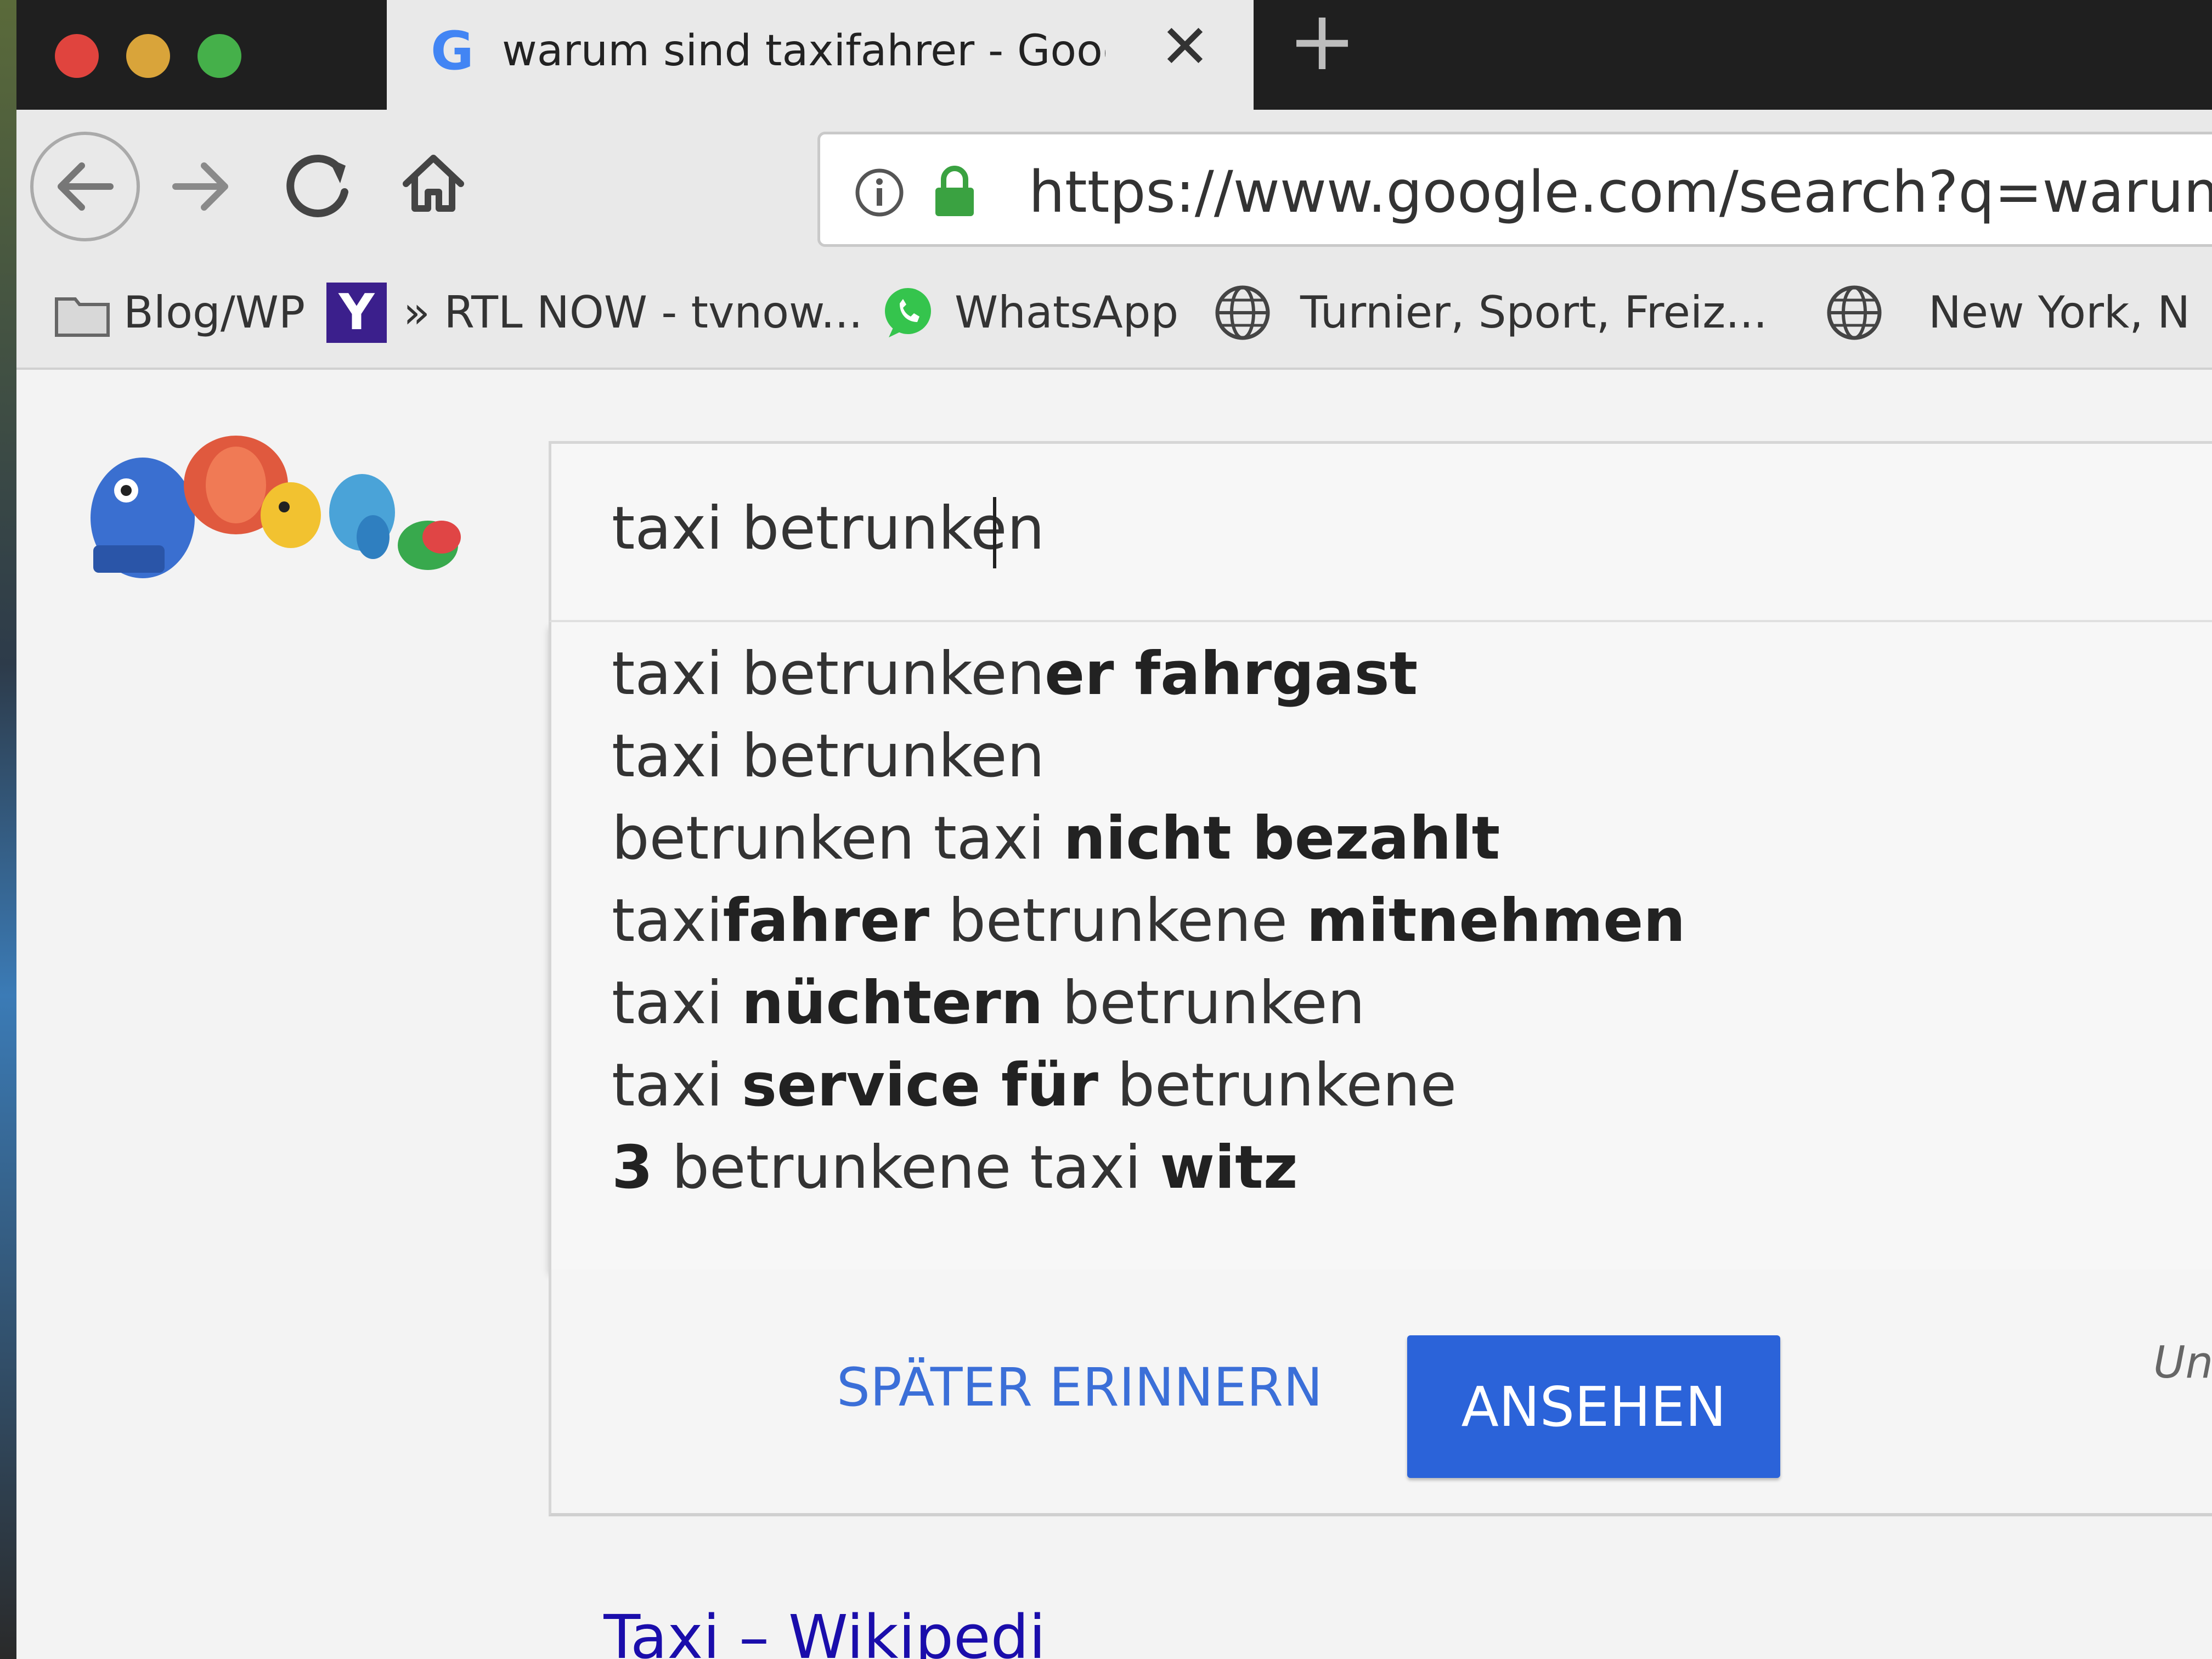  Describe the element at coordinates (82, 317) in the screenshot. I see `folder-icon` at that location.